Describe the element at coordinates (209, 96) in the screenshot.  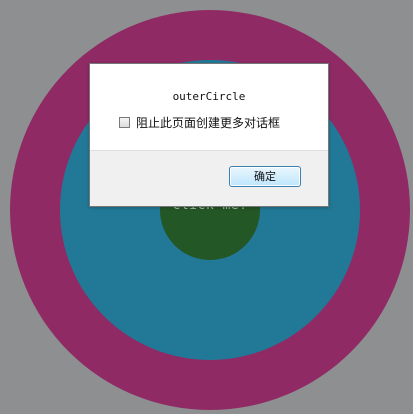
I see `dialog-message: outerCircle` at that location.